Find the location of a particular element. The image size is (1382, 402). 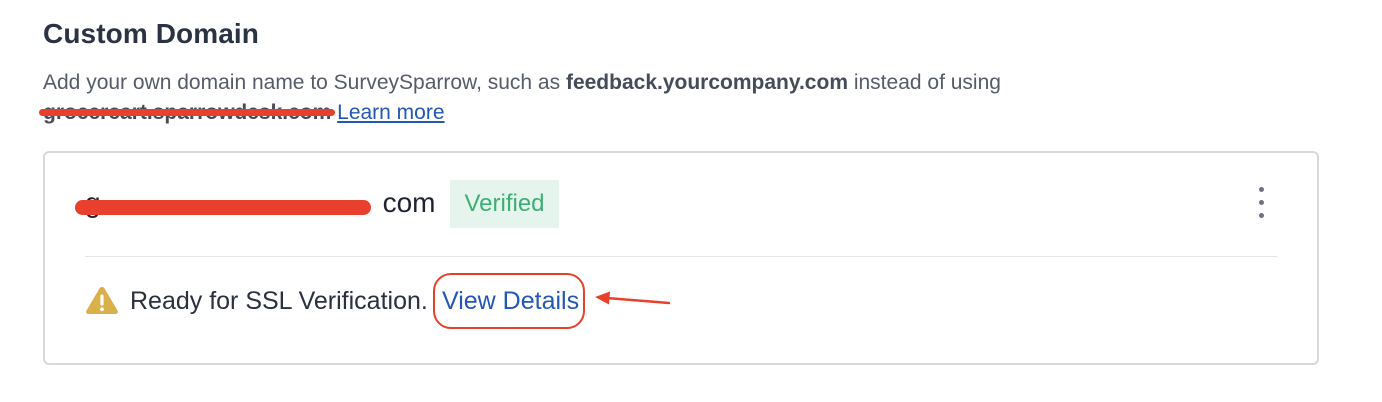

kebab-menu-icon is located at coordinates (1261, 203).